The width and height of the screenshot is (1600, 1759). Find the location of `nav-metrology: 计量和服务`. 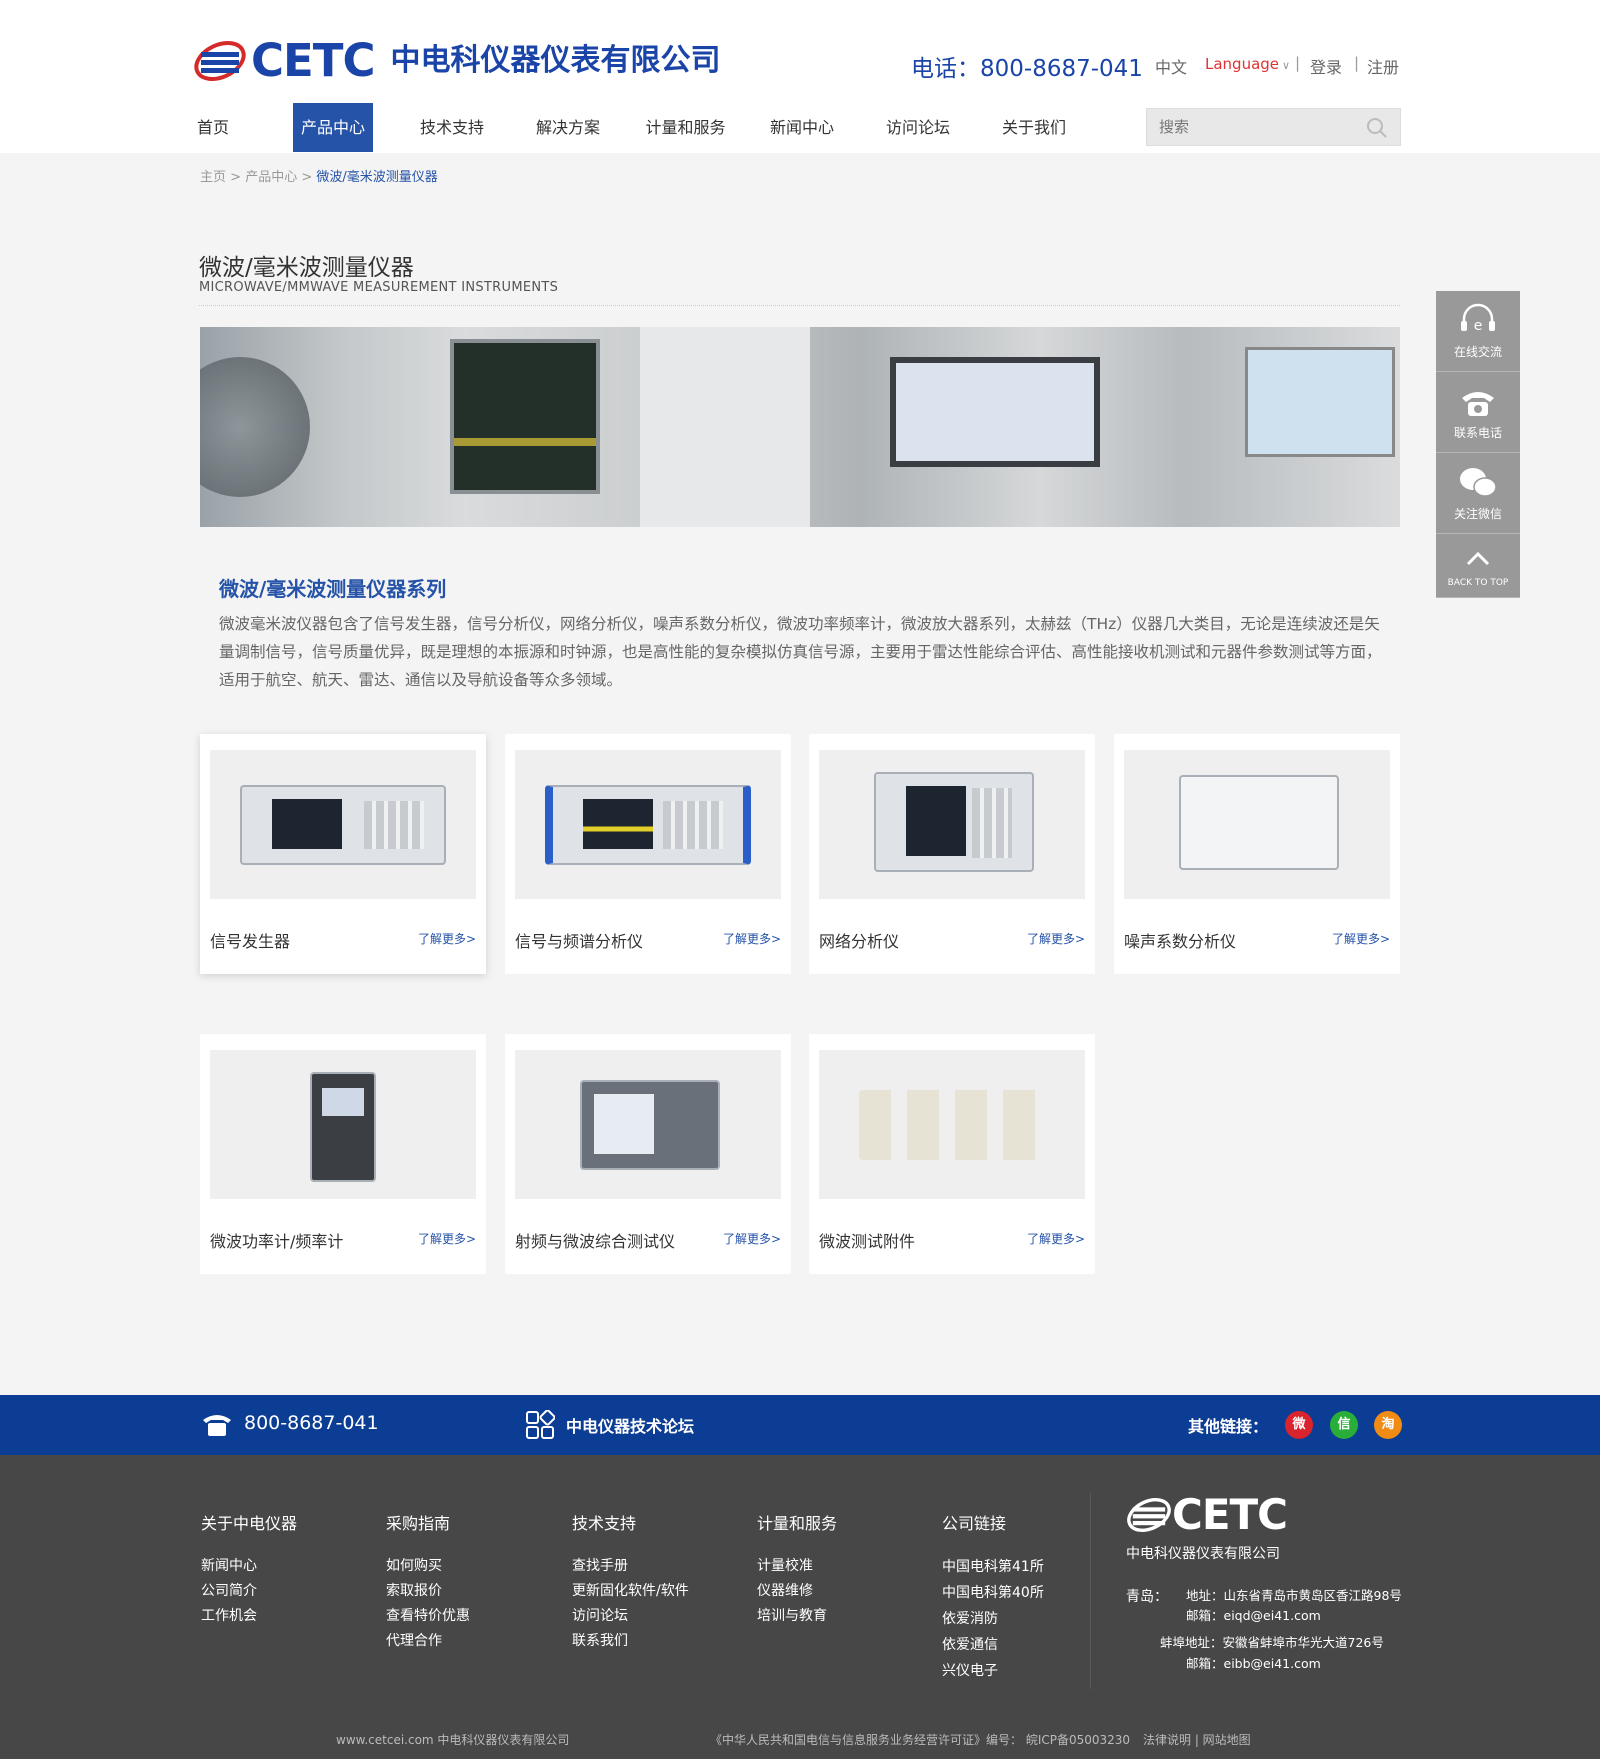

nav-metrology: 计量和服务 is located at coordinates (685, 127).